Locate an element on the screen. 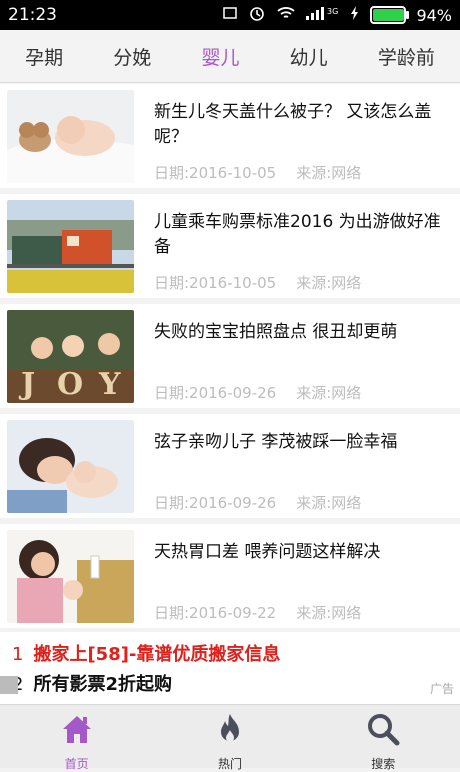  alarm-icon is located at coordinates (257, 15).